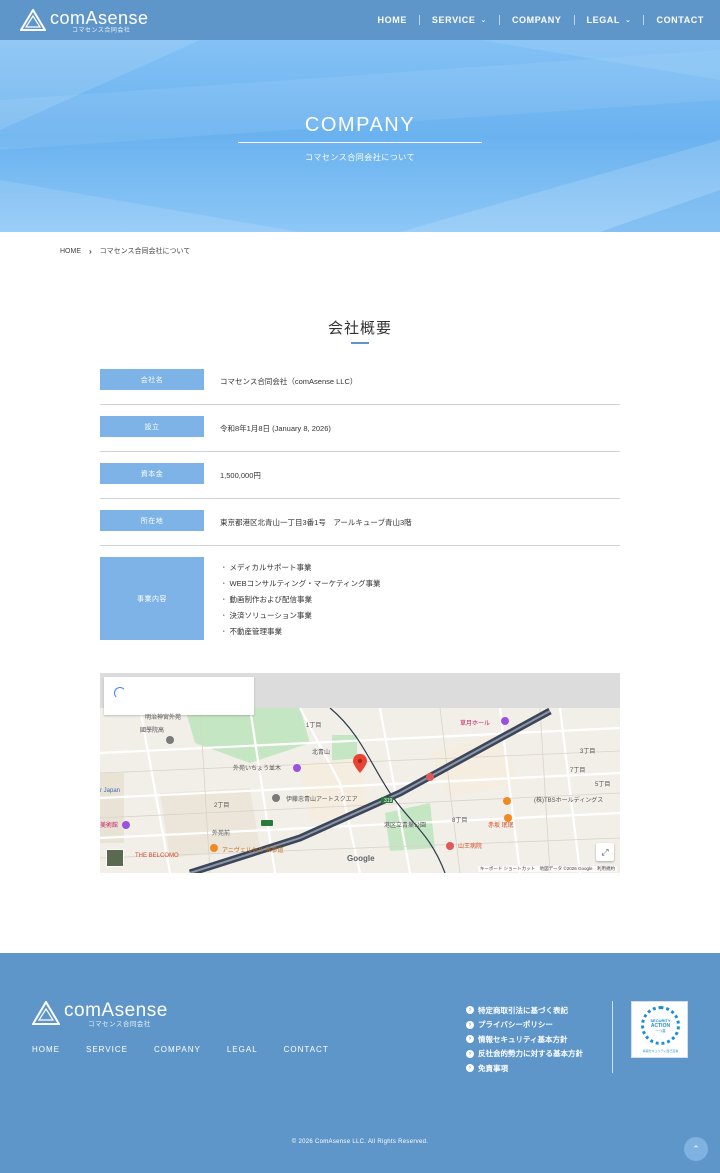 This screenshot has width=720, height=1173. I want to click on map-label: 美術館, so click(109, 826).